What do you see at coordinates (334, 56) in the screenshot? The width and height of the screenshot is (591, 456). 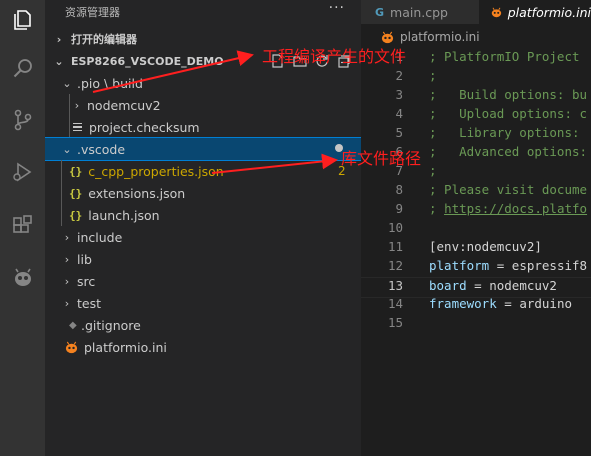 I see `annotation-build-files: 工程编译产生的文件` at bounding box center [334, 56].